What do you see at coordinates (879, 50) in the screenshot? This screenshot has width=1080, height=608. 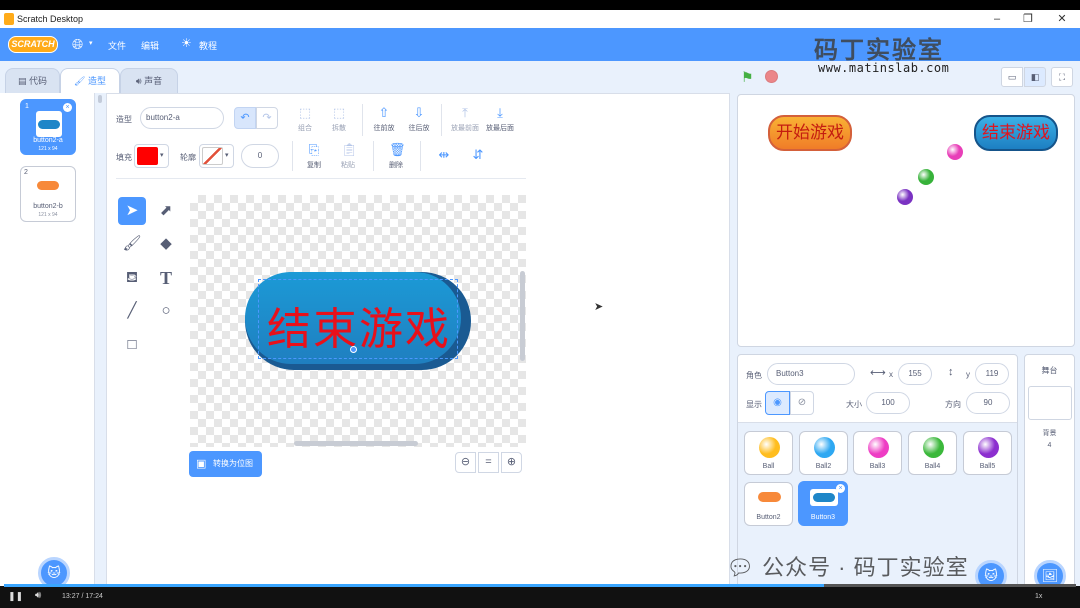 I see `watermark-title: 码丁实验室` at bounding box center [879, 50].